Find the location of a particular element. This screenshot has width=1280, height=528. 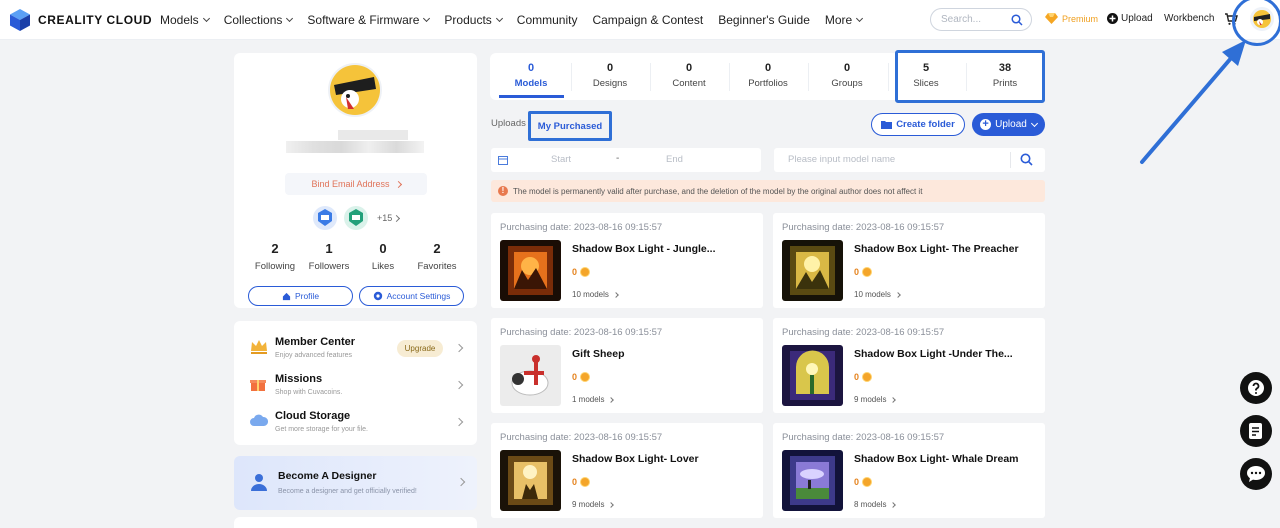

header-search-input is located at coordinates (976, 19).